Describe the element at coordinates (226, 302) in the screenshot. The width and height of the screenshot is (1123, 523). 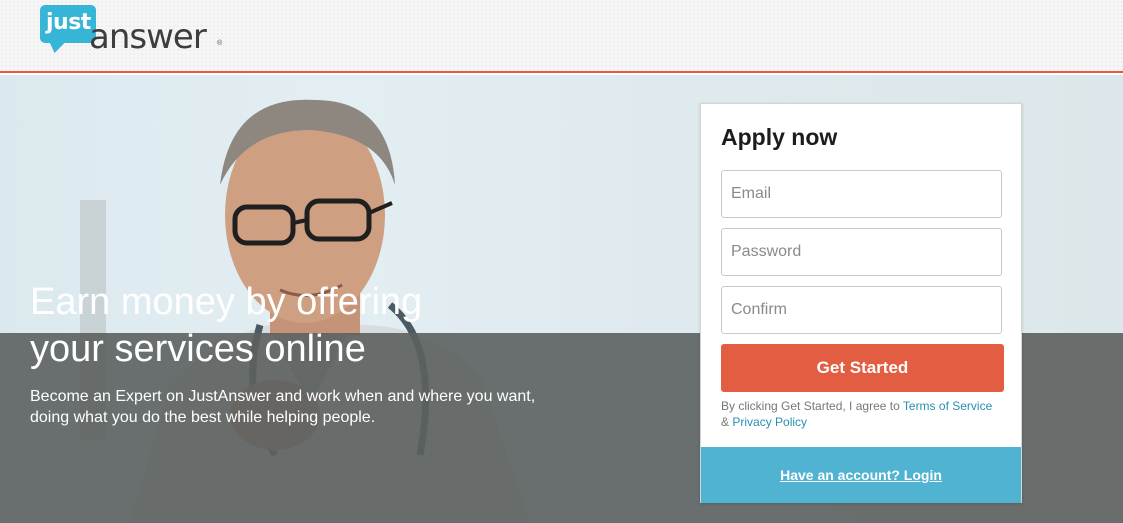
I see `headline-line-1: Earn money by offering` at that location.